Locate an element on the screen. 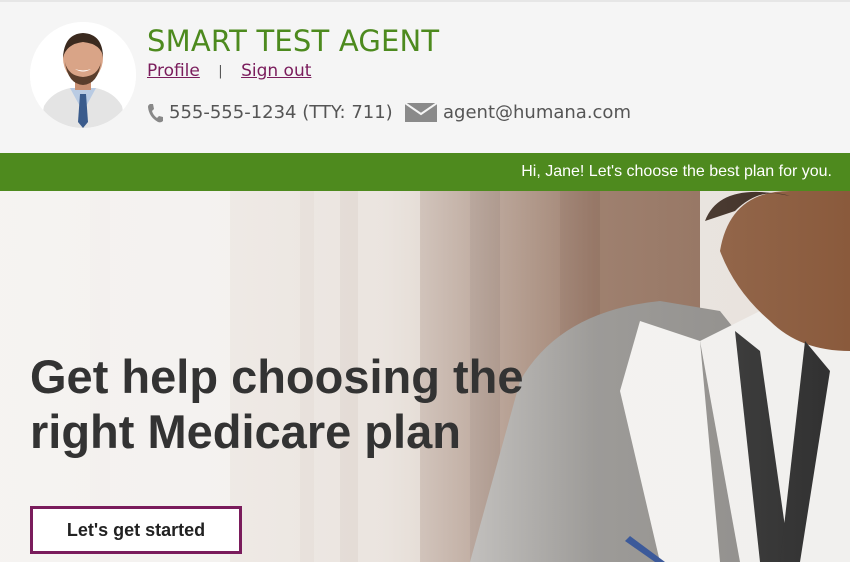 This screenshot has height=562, width=850. phone-number: 555-555-1234 (TTY: 711) is located at coordinates (281, 112).